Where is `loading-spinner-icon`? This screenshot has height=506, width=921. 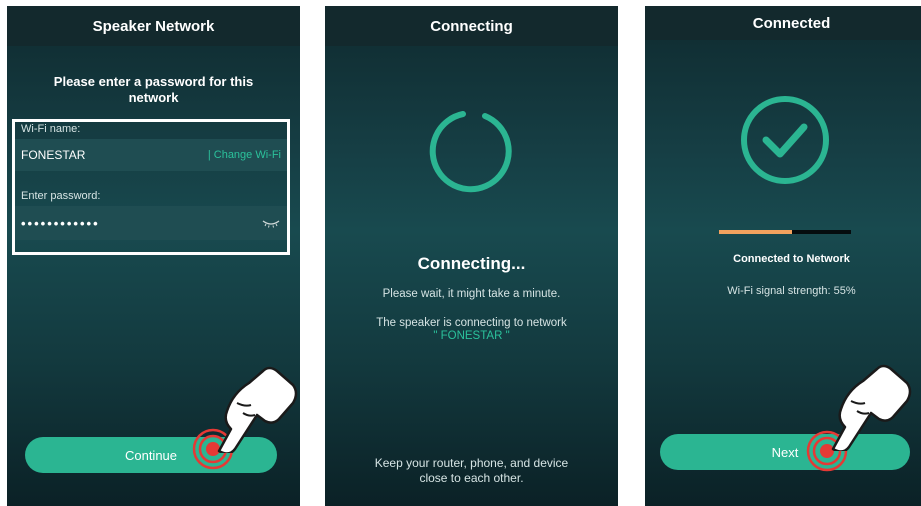 loading-spinner-icon is located at coordinates (470, 152).